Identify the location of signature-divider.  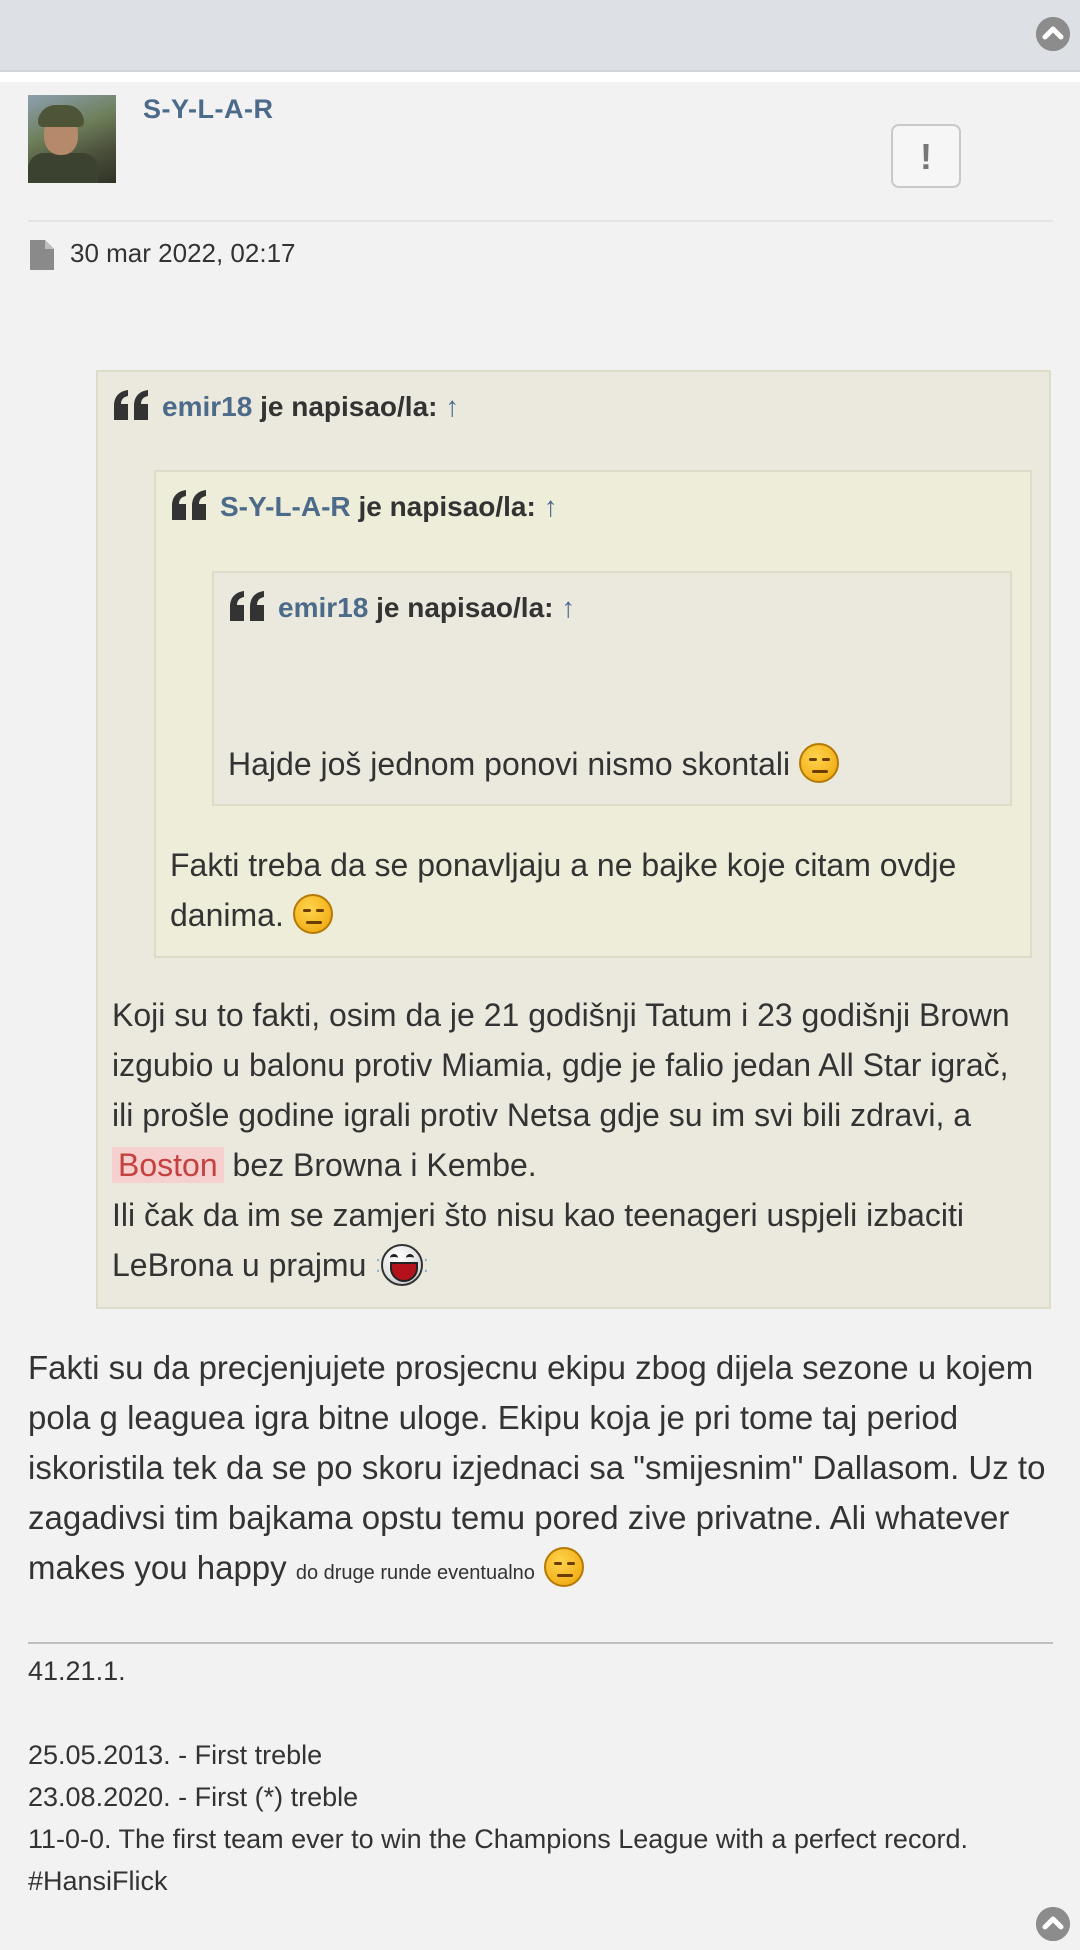
(540, 1643).